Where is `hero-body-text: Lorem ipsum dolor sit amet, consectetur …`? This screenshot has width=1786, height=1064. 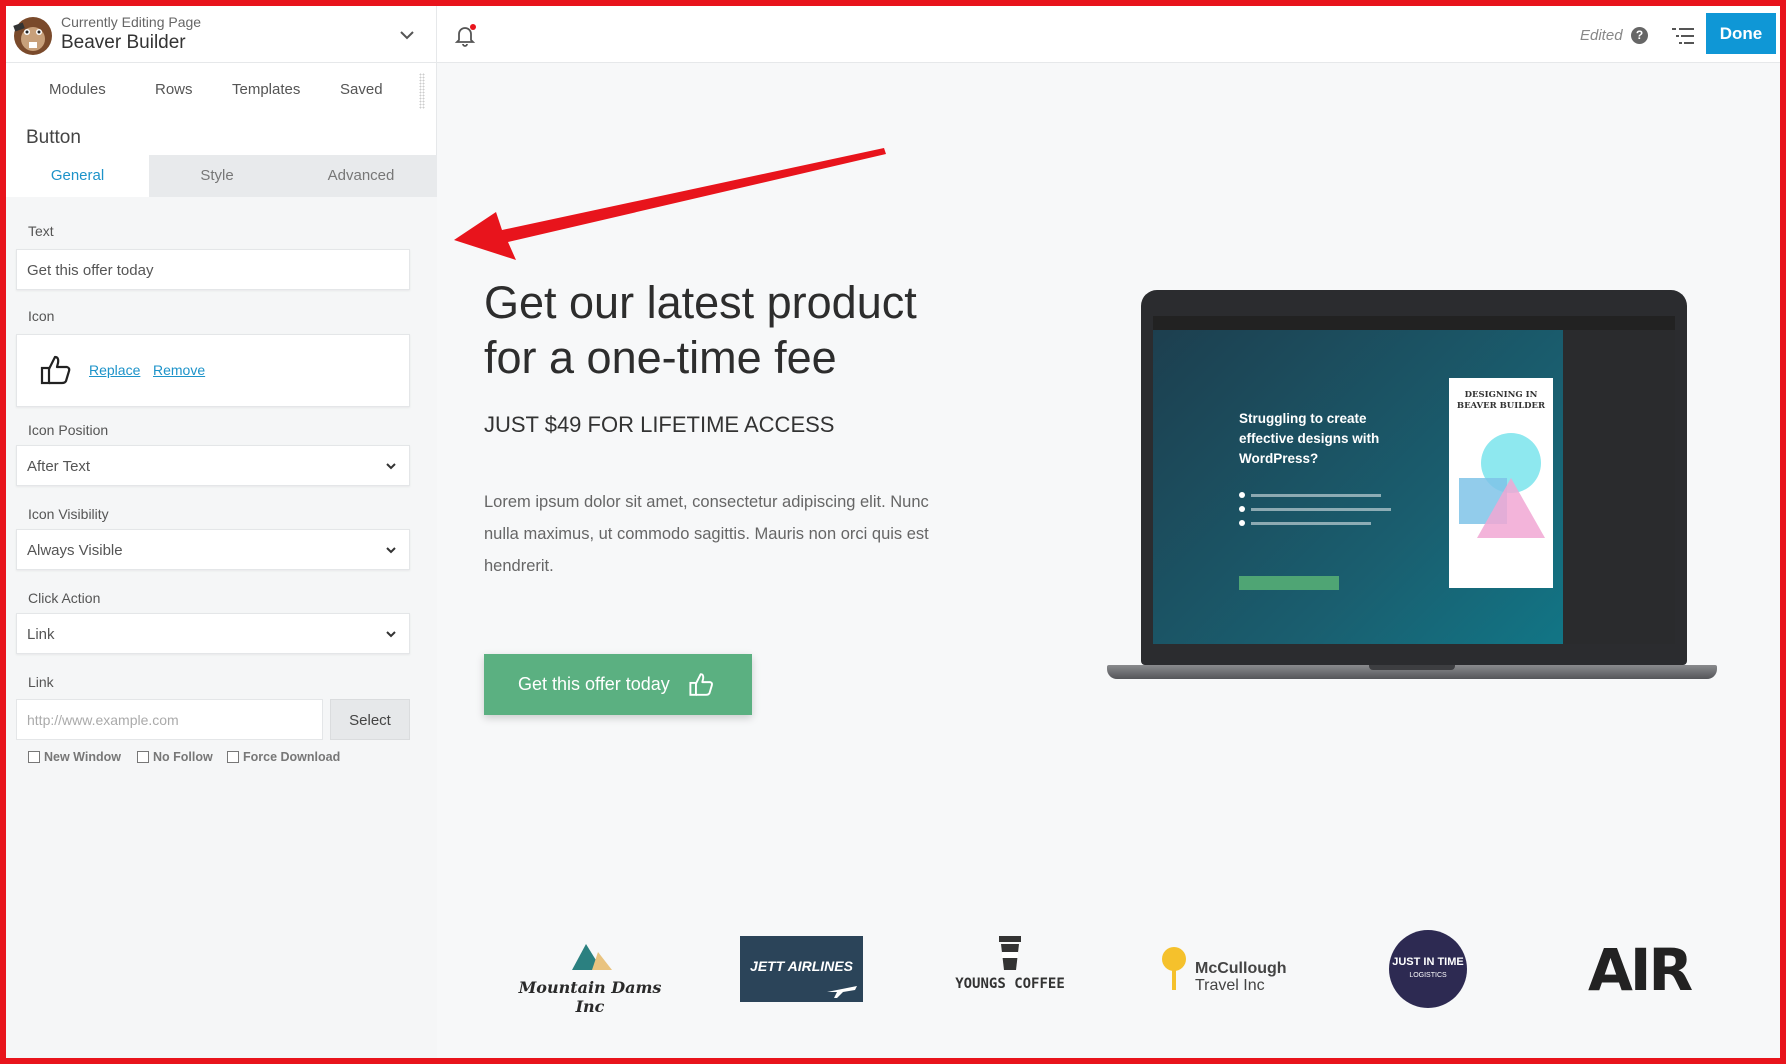
hero-body-text: Lorem ipsum dolor sit amet, consectetur … is located at coordinates (706, 534).